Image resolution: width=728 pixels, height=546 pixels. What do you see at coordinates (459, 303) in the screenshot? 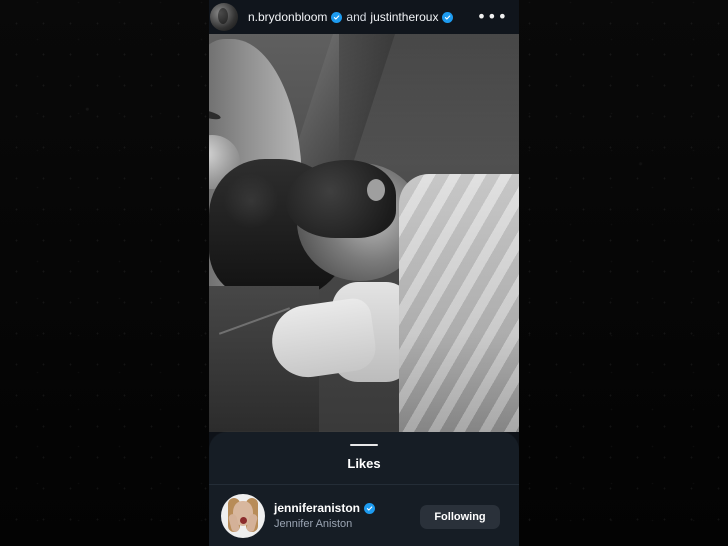
I see `photo-blanket` at bounding box center [459, 303].